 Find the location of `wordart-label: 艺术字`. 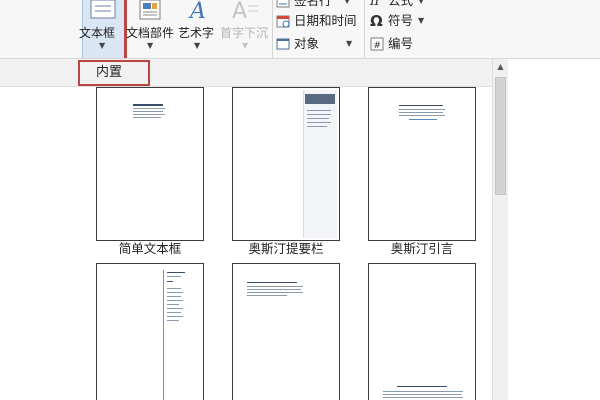

wordart-label: 艺术字 is located at coordinates (196, 33).